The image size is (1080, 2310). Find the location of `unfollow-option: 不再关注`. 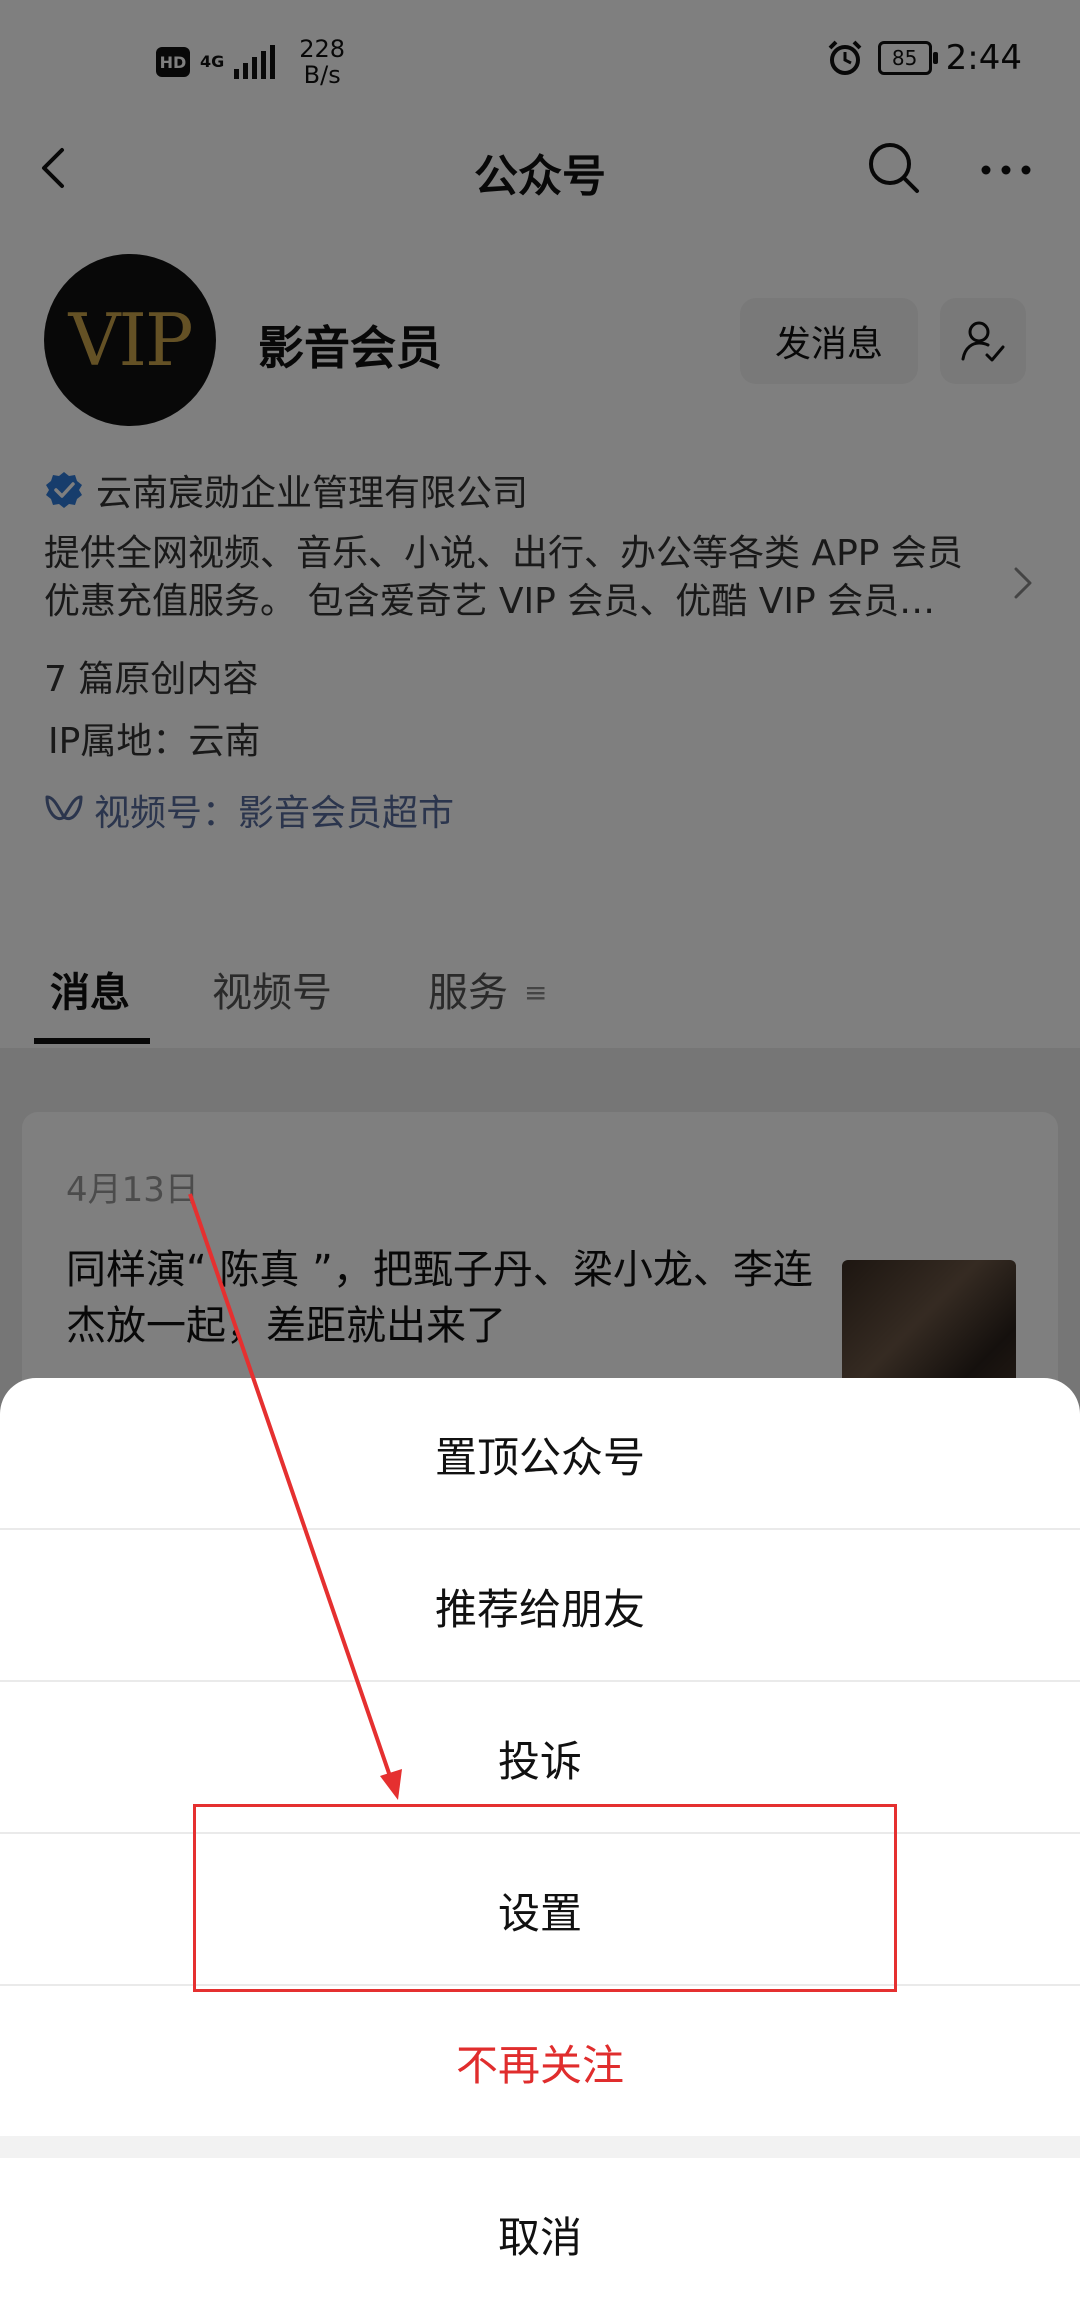

unfollow-option: 不再关注 is located at coordinates (540, 2062).